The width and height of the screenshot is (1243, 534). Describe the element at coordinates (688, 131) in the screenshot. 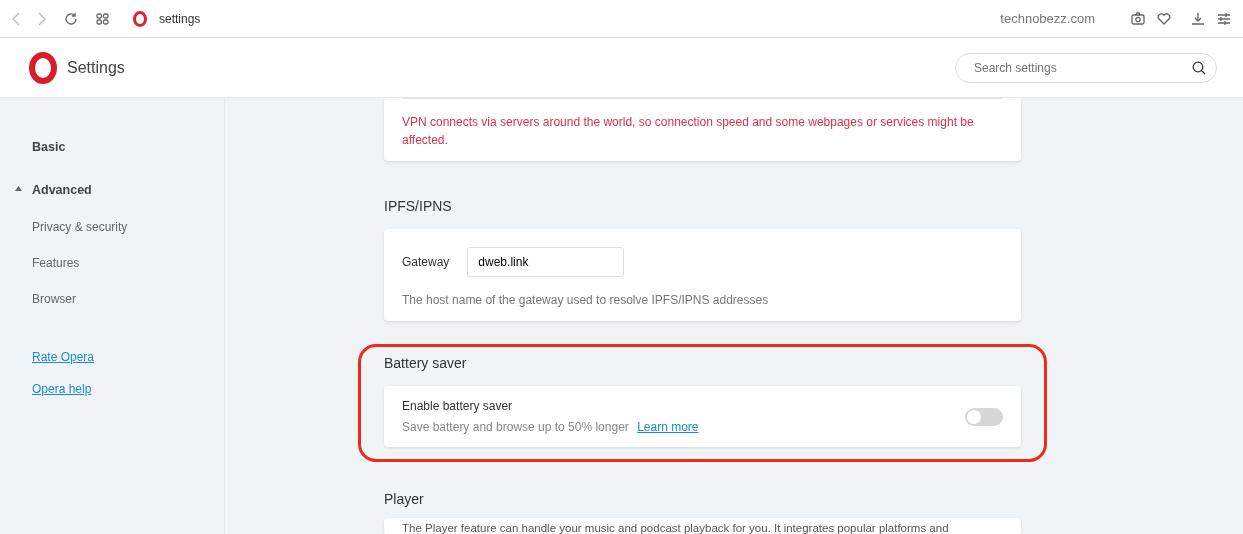

I see `warning-text: VPN connects via servers around the world, so connection speed and some webpages or services might be affected.` at that location.